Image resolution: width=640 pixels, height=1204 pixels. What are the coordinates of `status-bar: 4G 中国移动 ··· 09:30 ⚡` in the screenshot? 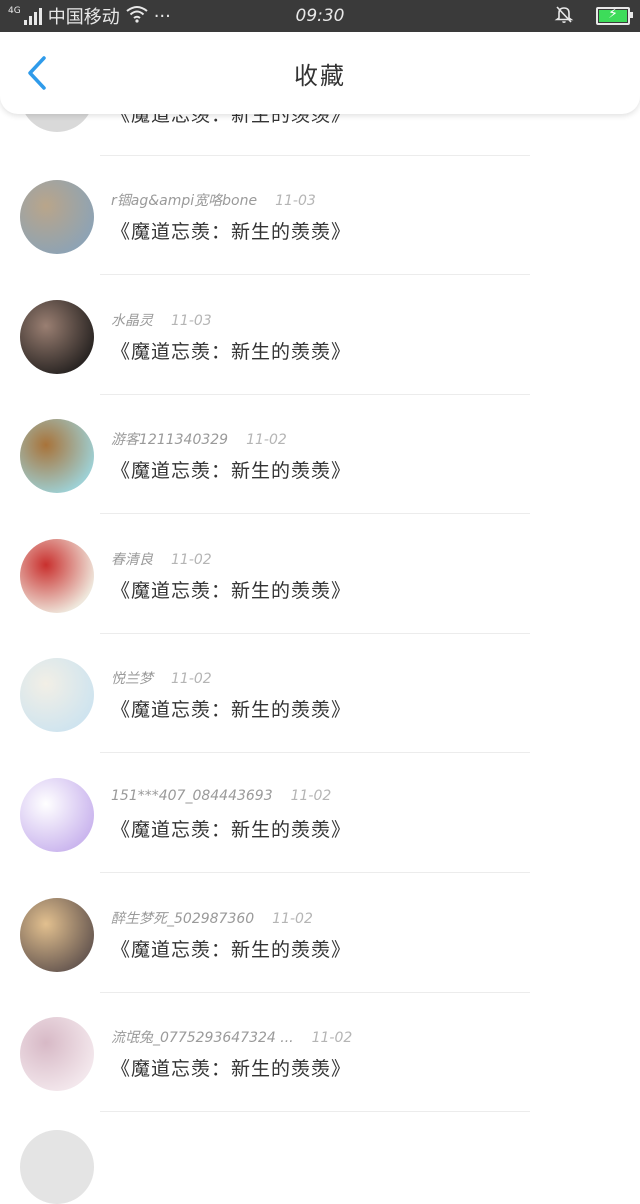 It's located at (320, 16).